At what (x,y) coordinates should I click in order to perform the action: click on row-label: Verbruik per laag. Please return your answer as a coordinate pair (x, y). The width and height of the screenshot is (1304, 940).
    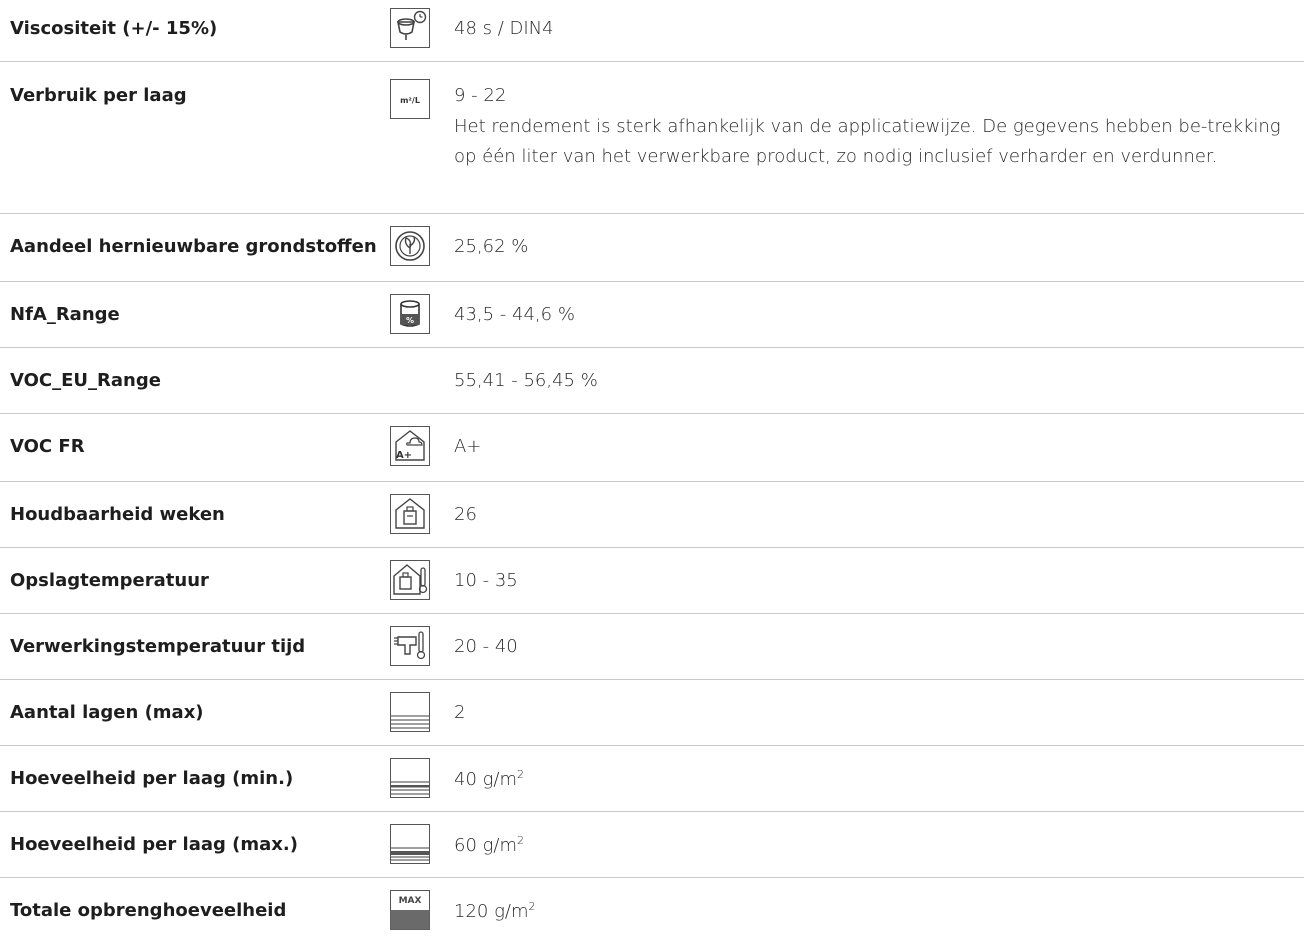
    Looking at the image, I should click on (98, 95).